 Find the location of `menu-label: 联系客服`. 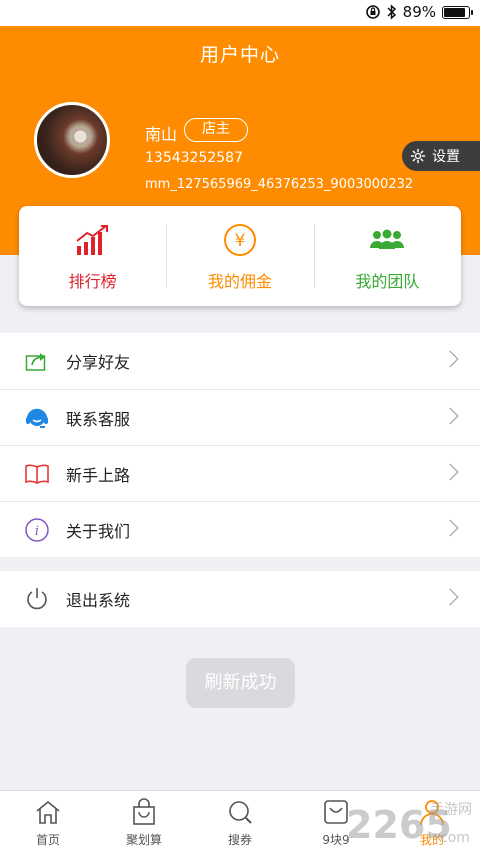

menu-label: 联系客服 is located at coordinates (98, 419).